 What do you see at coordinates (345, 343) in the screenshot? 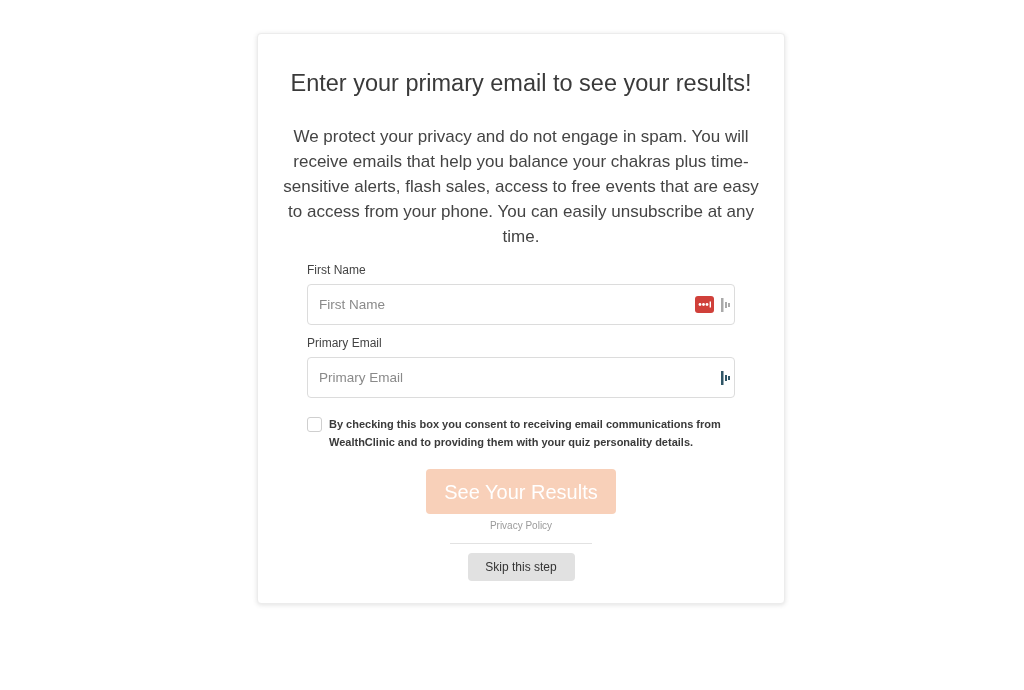
I see `field-label: Primary Email` at bounding box center [345, 343].